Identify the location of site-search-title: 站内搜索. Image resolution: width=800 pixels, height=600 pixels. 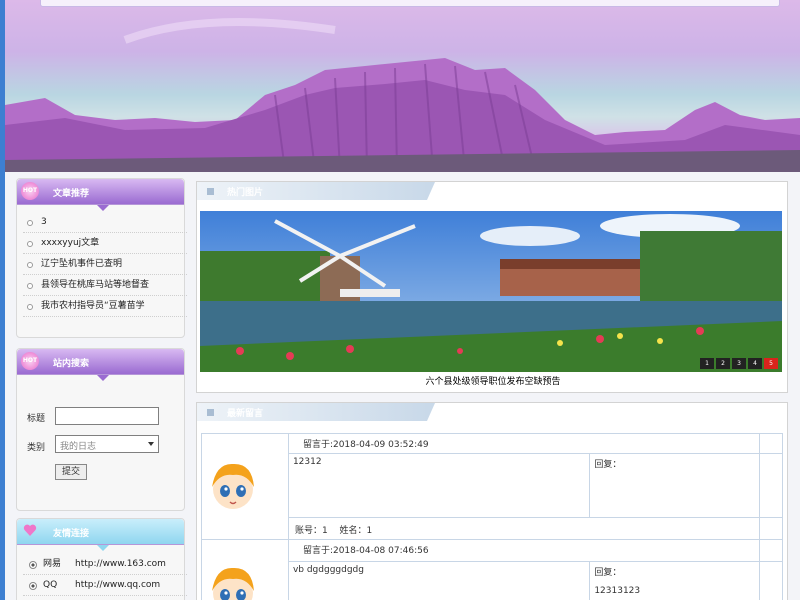
(71, 364).